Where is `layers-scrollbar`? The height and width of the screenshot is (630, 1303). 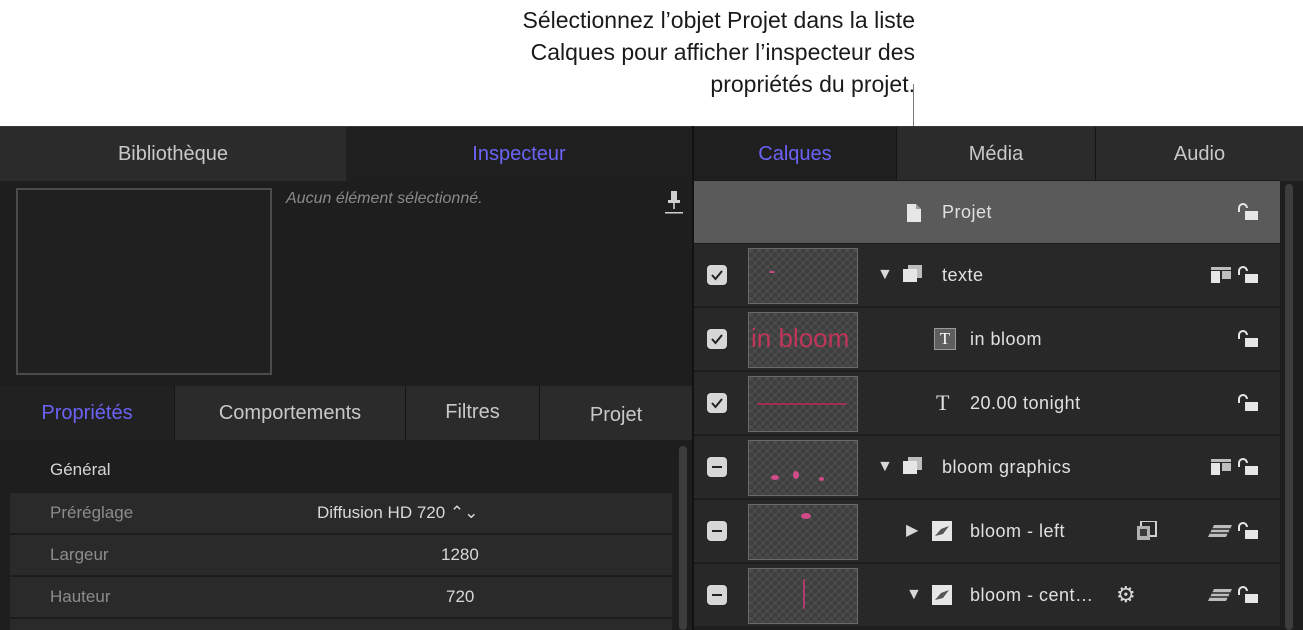 layers-scrollbar is located at coordinates (1289, 407).